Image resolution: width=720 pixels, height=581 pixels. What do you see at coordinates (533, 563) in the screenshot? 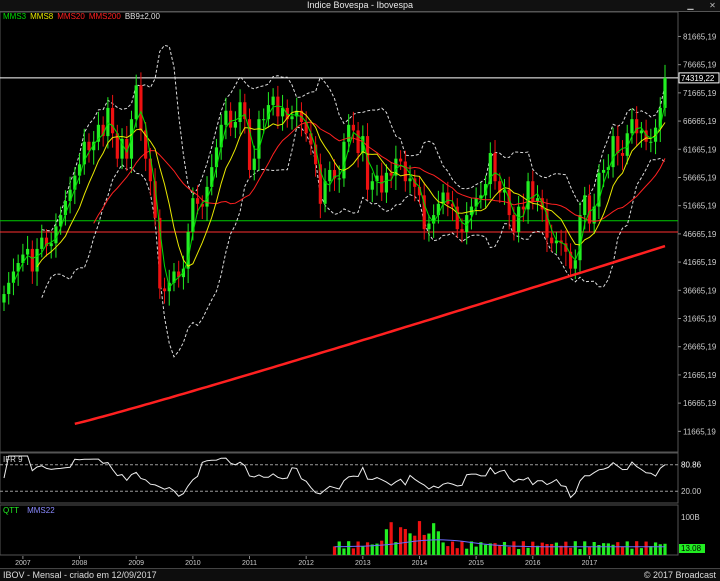
I see `x-tick-label: 2016` at bounding box center [533, 563].